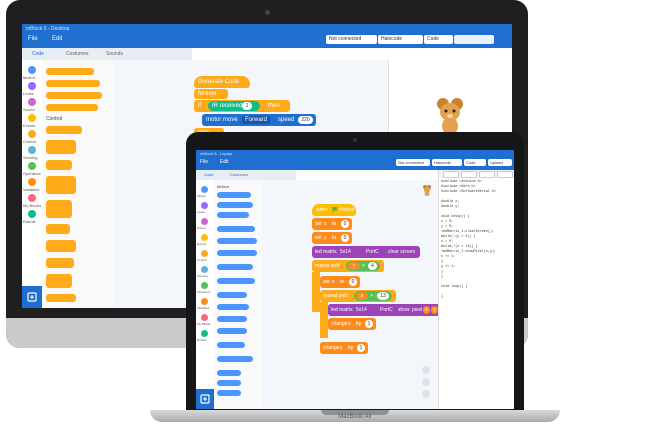 The height and width of the screenshot is (439, 667). Describe the element at coordinates (204, 269) in the screenshot. I see `laptop-category-sensing` at that location.